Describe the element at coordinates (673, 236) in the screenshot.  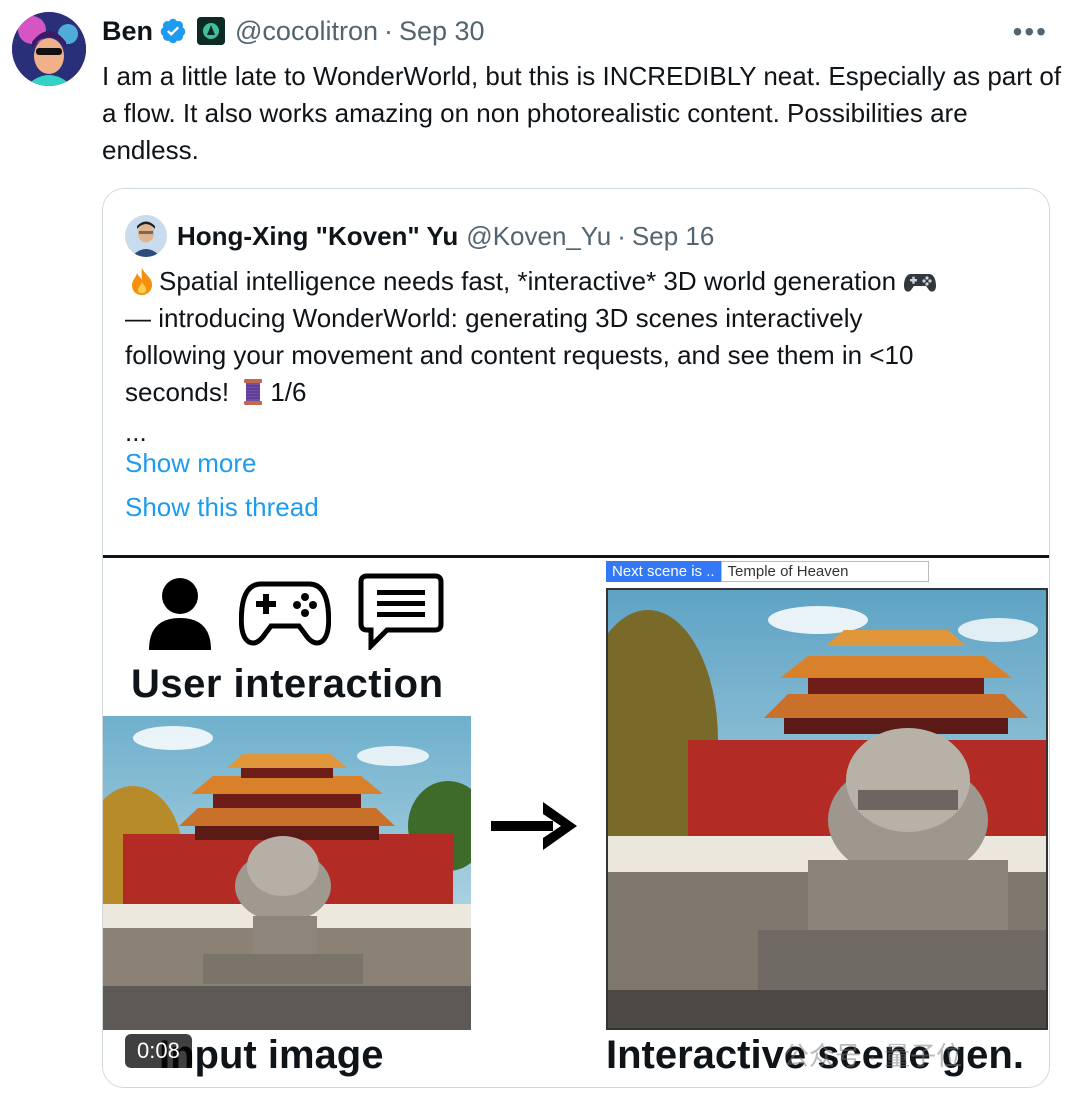
I see `quoted-tweet-date: Sep 16` at that location.